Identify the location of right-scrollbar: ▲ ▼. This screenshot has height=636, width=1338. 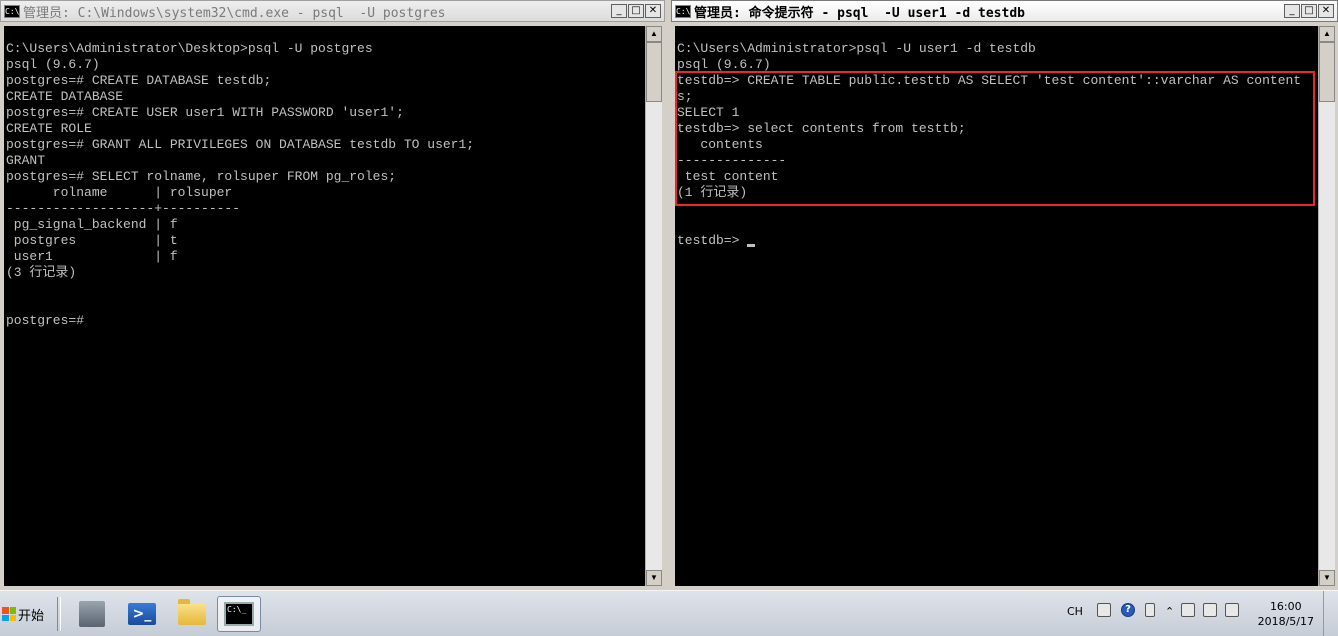
(1326, 306).